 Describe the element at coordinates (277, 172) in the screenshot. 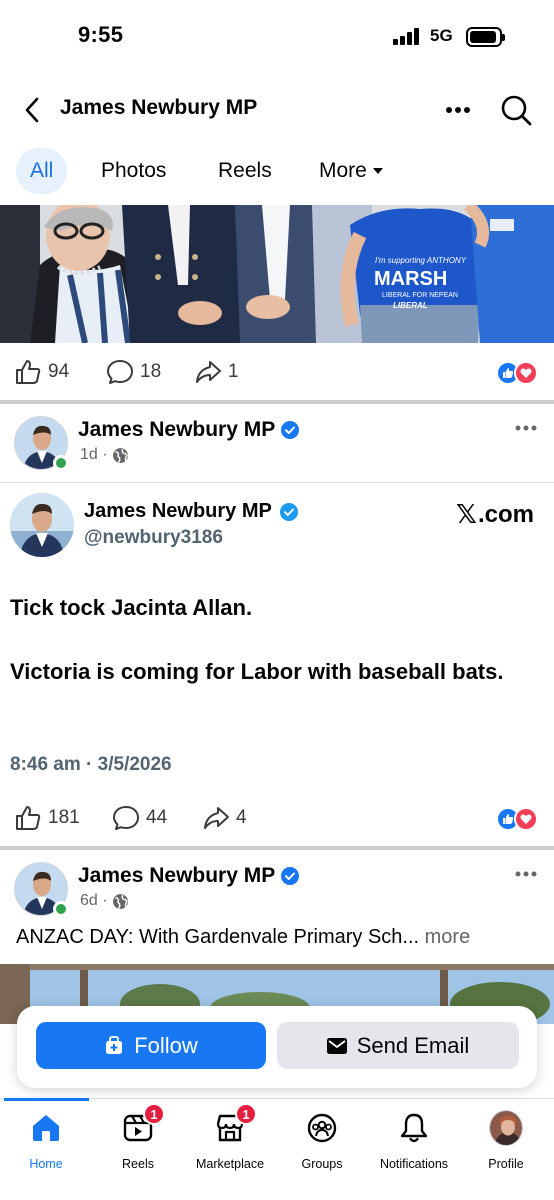

I see `profile-tabs: All Photos Reels More` at that location.